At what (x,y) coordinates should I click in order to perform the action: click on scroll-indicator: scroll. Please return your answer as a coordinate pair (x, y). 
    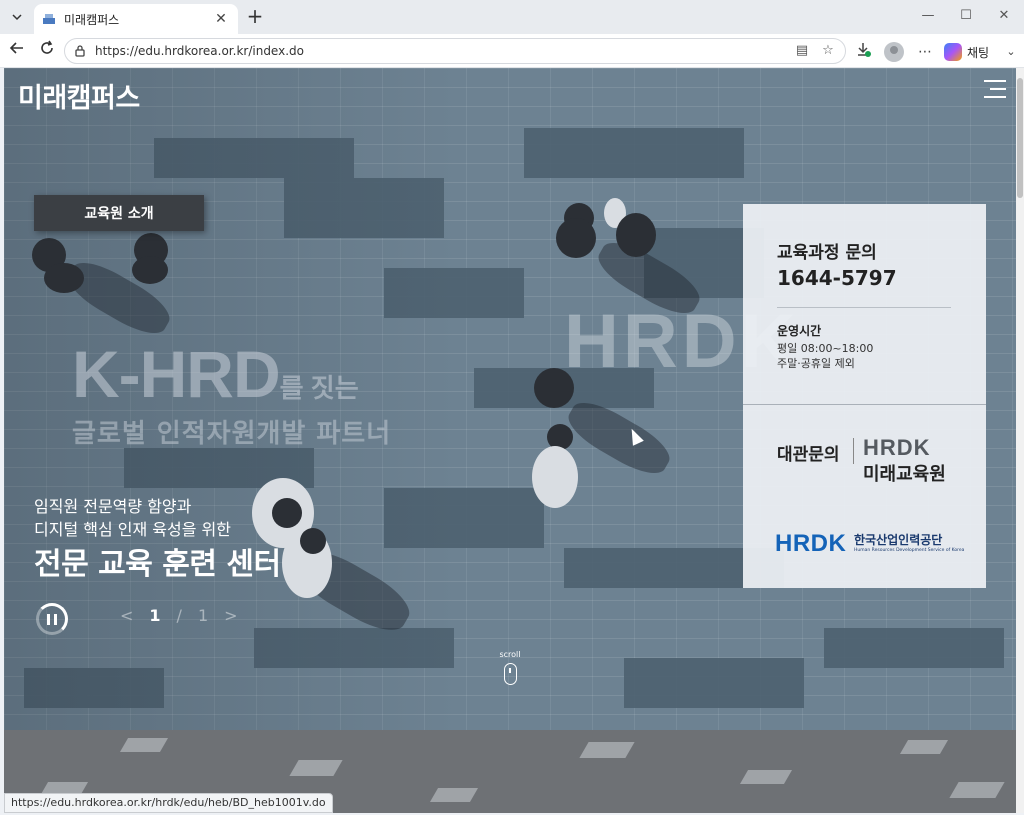
    Looking at the image, I should click on (510, 667).